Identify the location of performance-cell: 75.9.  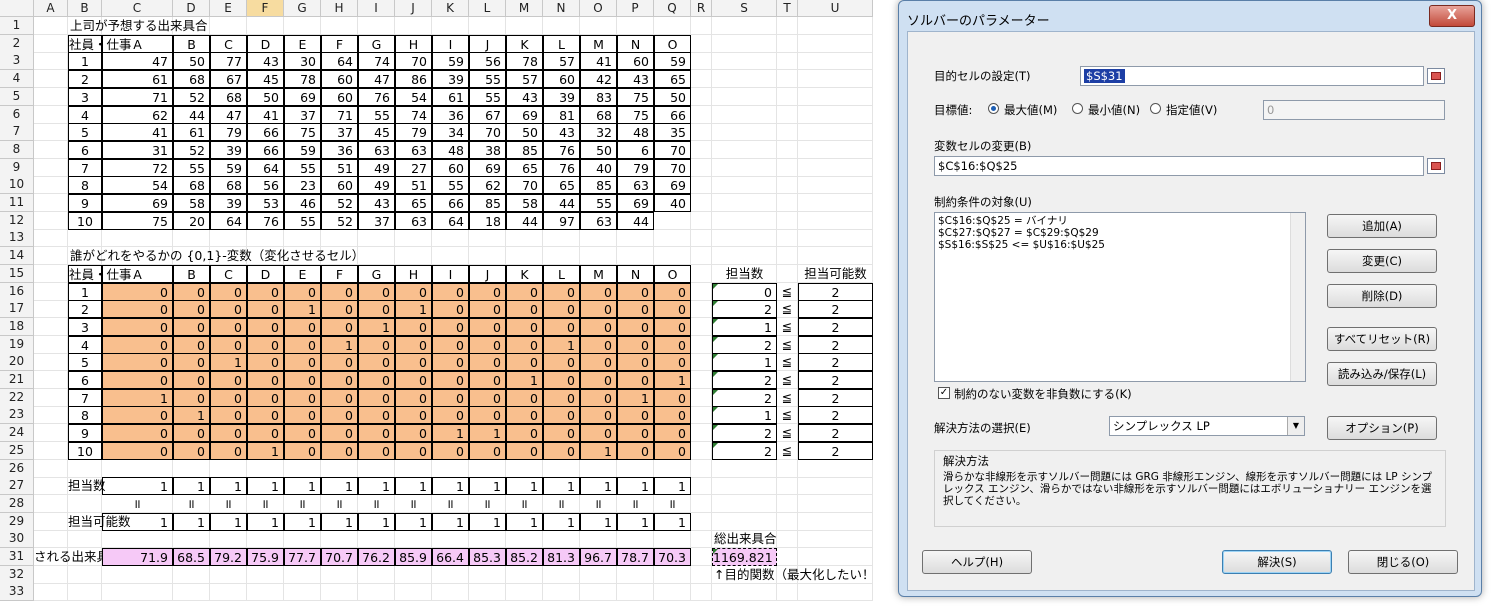
(265, 557).